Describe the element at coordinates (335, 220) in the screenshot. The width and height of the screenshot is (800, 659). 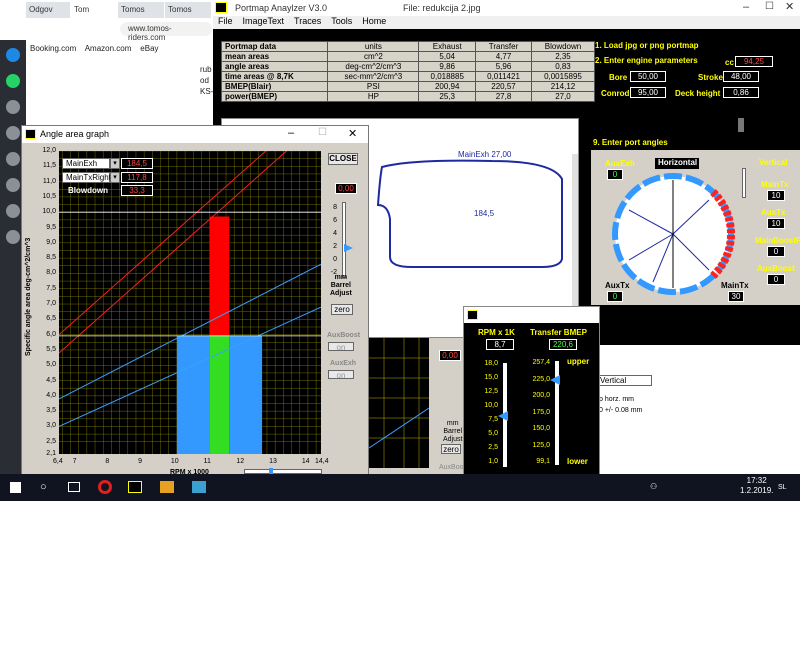
I see `tick-label: 6` at that location.